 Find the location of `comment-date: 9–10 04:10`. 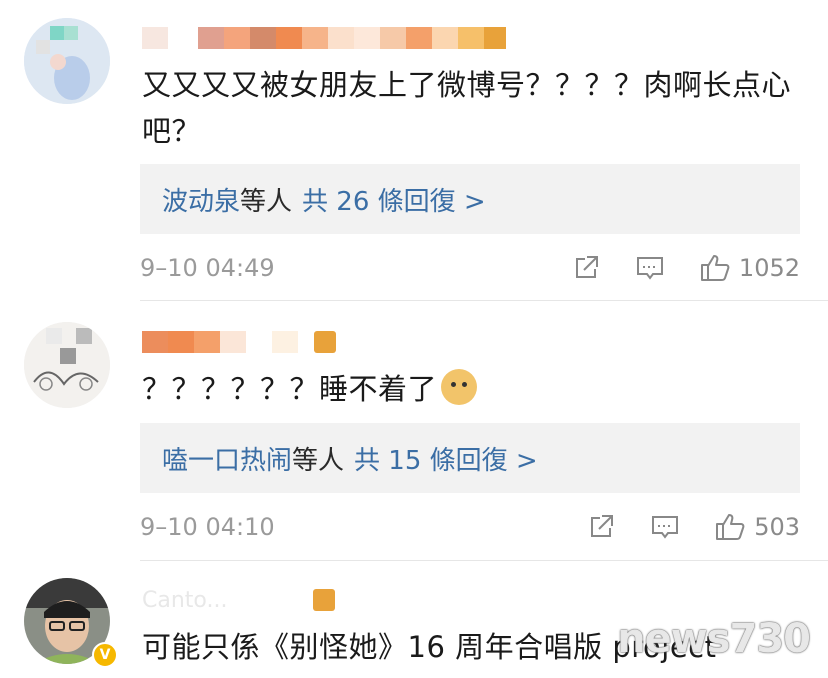

comment-date: 9–10 04:10 is located at coordinates (207, 527).